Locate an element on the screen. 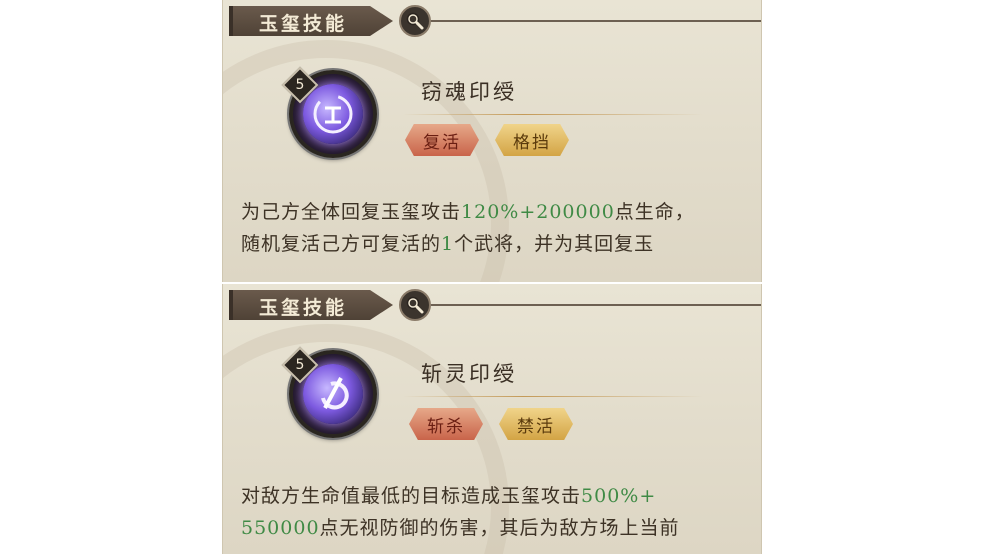 The height and width of the screenshot is (554, 984). description-line: 550000点无视防御的伤害，其后为敌方场上当前 is located at coordinates (460, 528).